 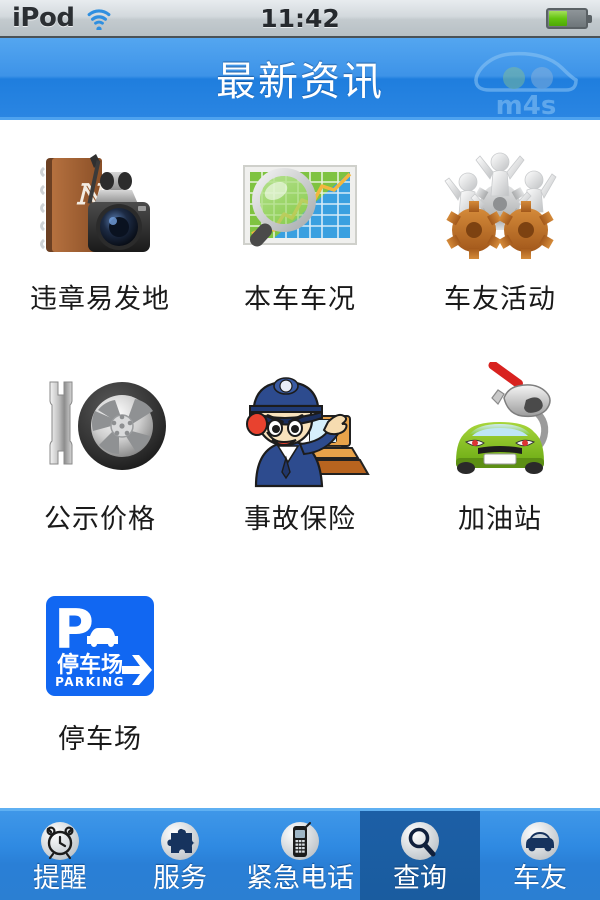 I want to click on mobile-phone-icon, so click(x=300, y=841).